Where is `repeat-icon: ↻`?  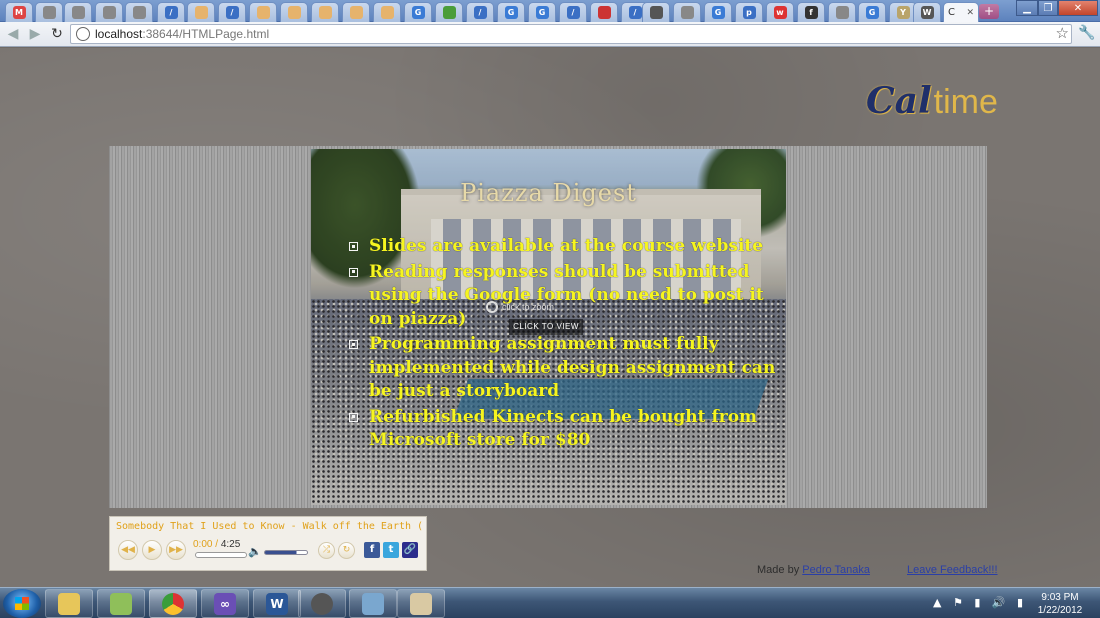
repeat-icon: ↻ is located at coordinates (346, 550).